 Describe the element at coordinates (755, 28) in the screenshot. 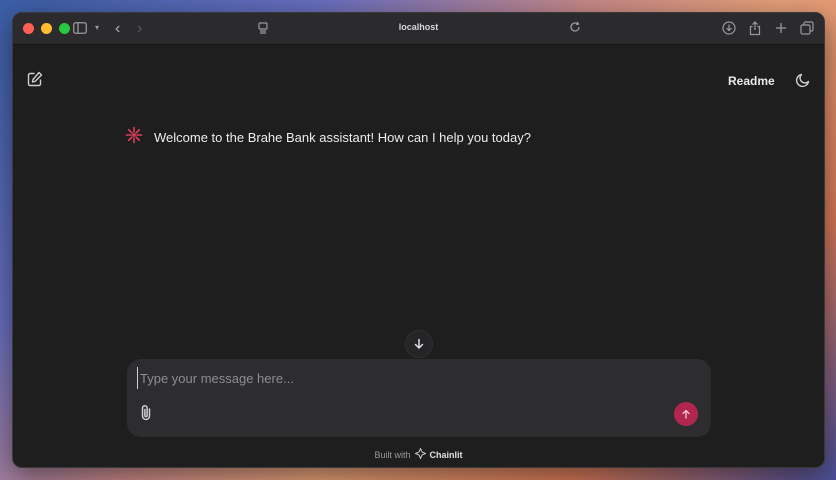

I see `share-icon` at that location.